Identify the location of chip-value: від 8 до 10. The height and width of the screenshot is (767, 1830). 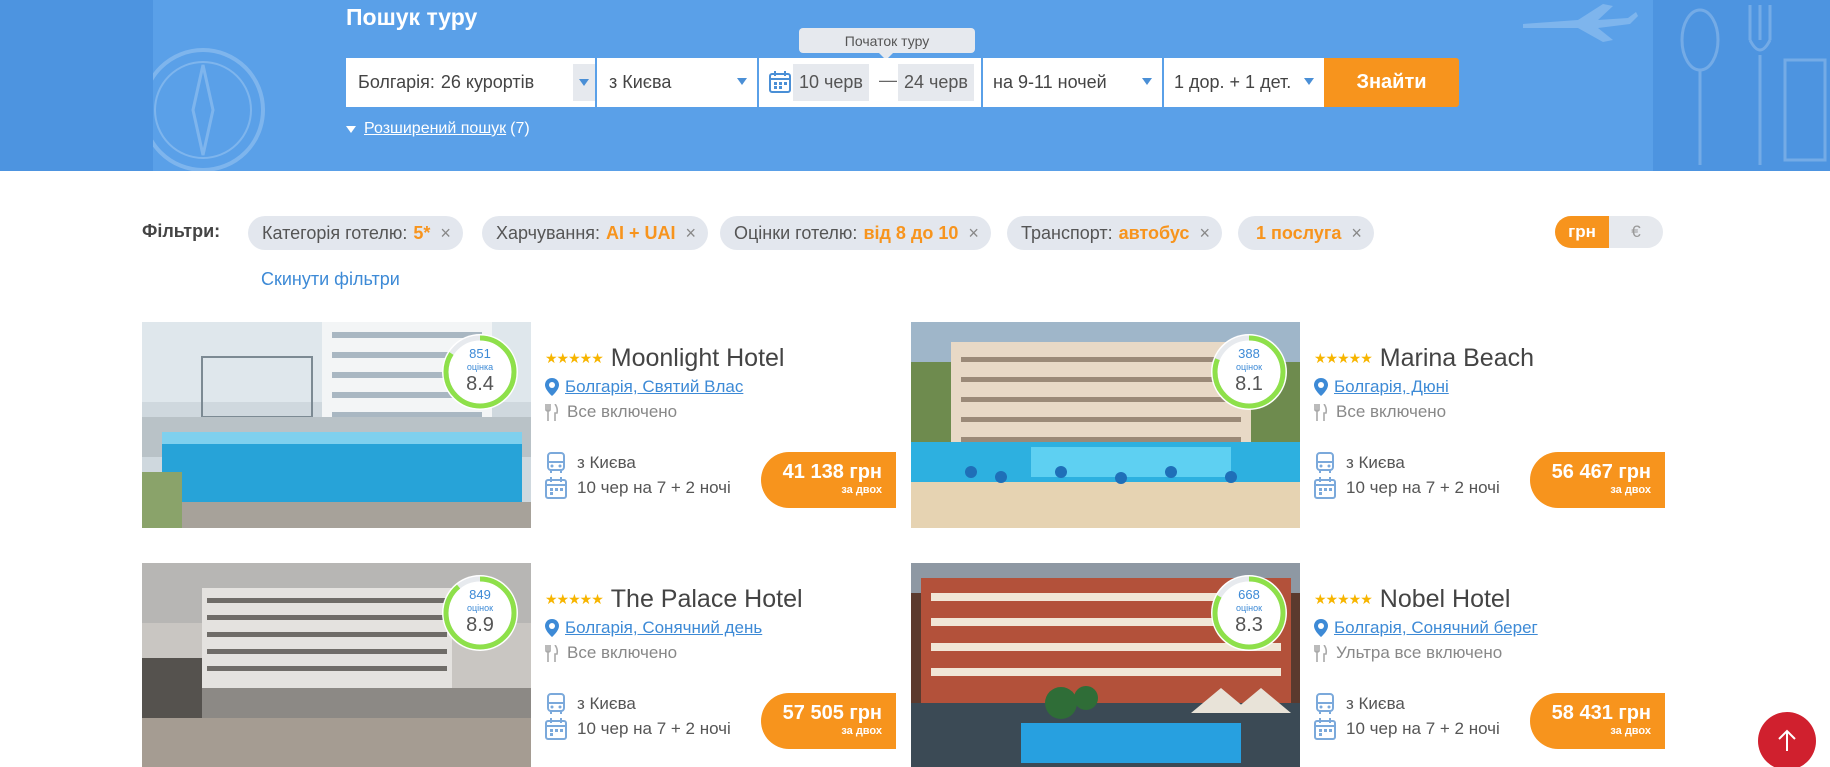
(911, 232).